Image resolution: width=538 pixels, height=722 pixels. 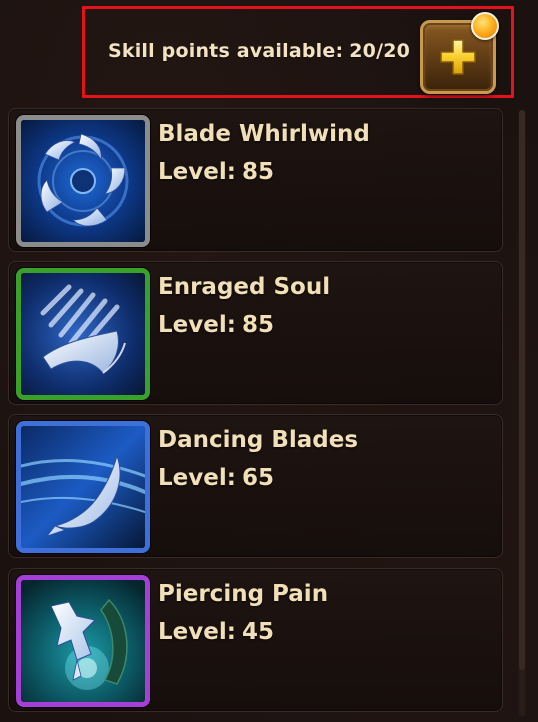 I want to click on skill-name: Blade Whirlwind, so click(x=264, y=134).